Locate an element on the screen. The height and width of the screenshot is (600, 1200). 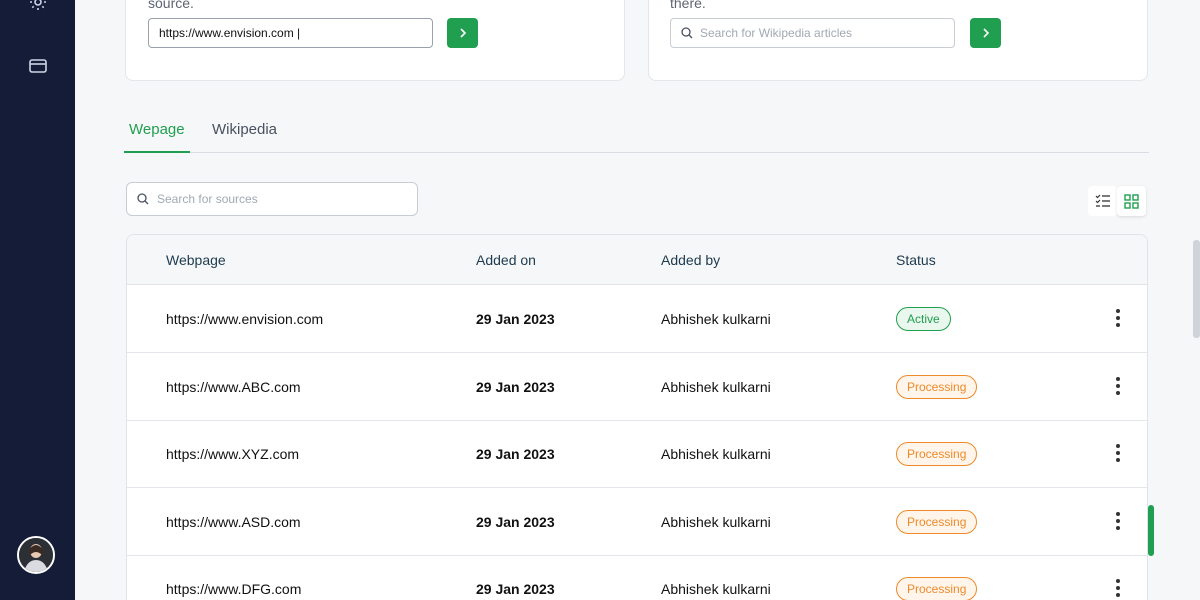
status-badge: Active is located at coordinates (923, 319).